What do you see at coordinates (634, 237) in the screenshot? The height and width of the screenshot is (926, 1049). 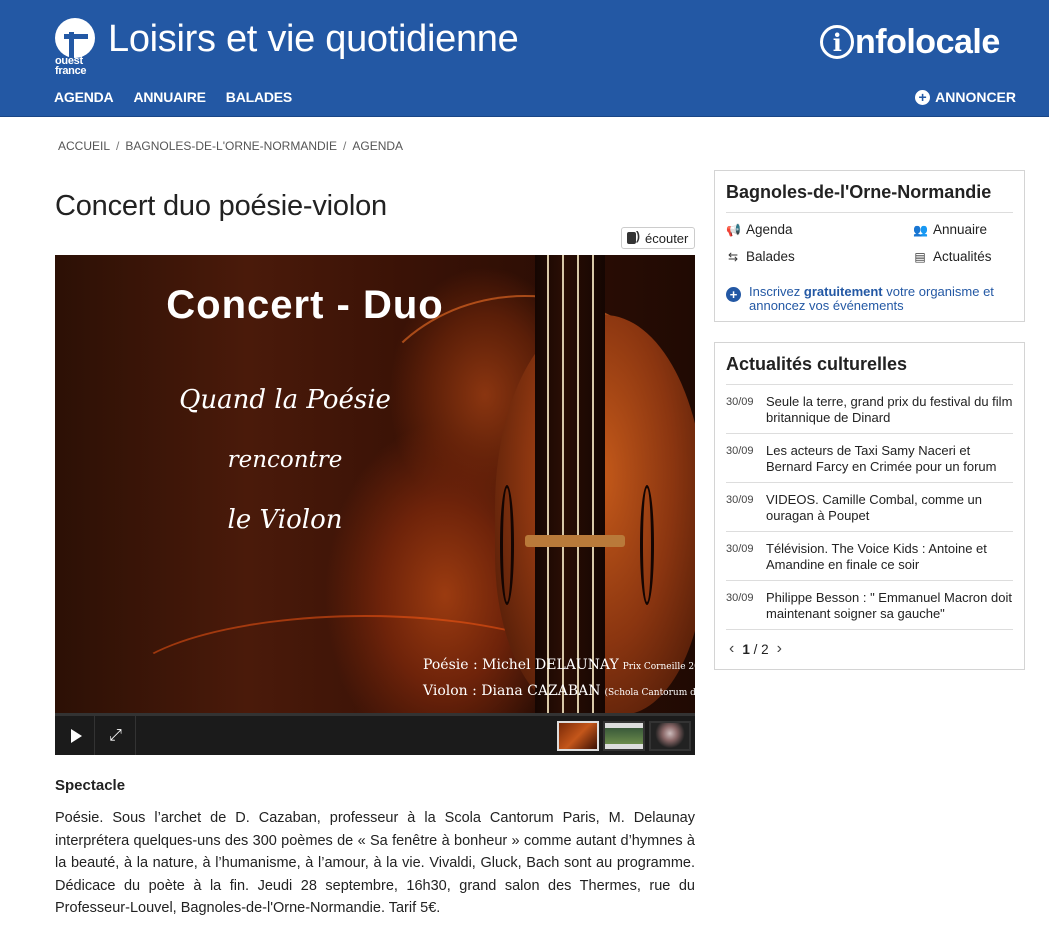 I see `speaker-icon` at bounding box center [634, 237].